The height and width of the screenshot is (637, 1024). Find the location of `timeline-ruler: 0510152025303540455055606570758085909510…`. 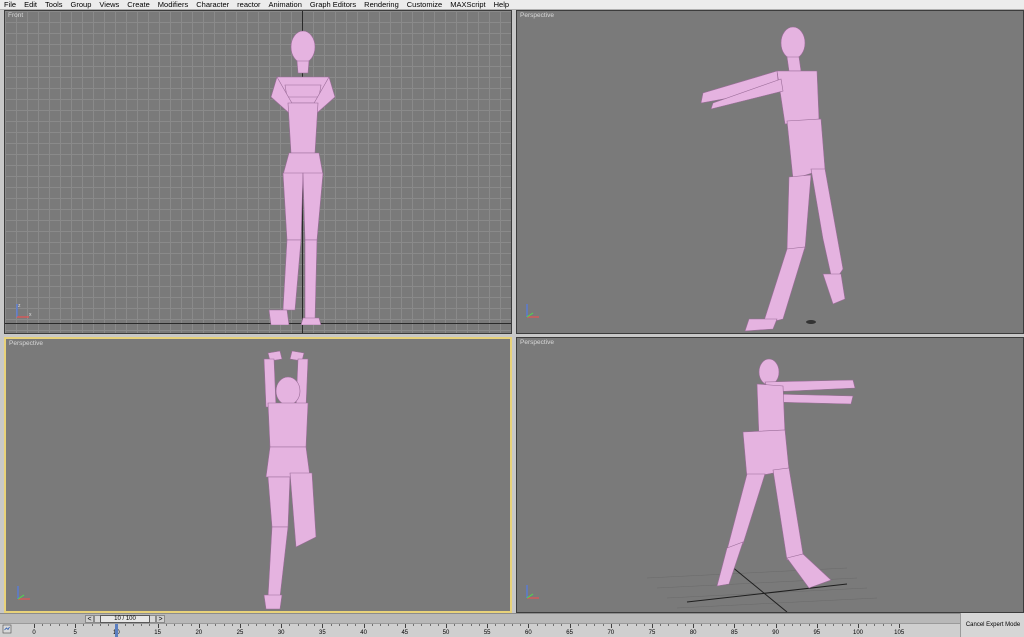

timeline-ruler: 0510152025303540455055606570758085909510… is located at coordinates (480, 630).